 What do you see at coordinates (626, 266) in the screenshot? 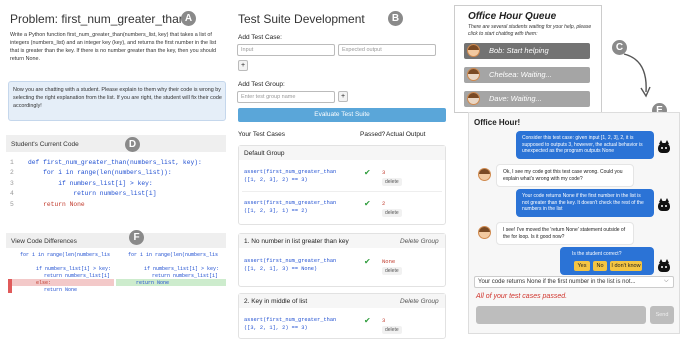
I see `option-dont-know-button: I don't know` at bounding box center [626, 266].